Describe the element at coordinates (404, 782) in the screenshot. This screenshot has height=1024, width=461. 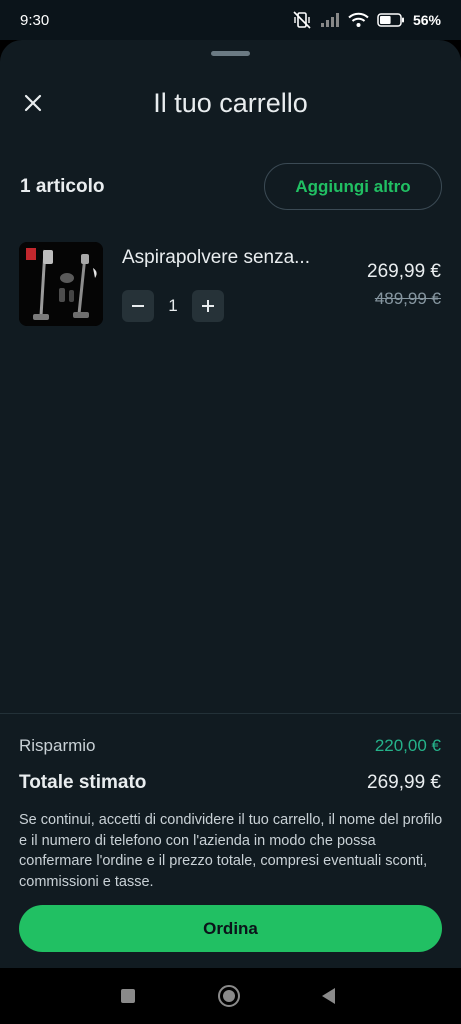
I see `total-value: 269,99 €` at that location.